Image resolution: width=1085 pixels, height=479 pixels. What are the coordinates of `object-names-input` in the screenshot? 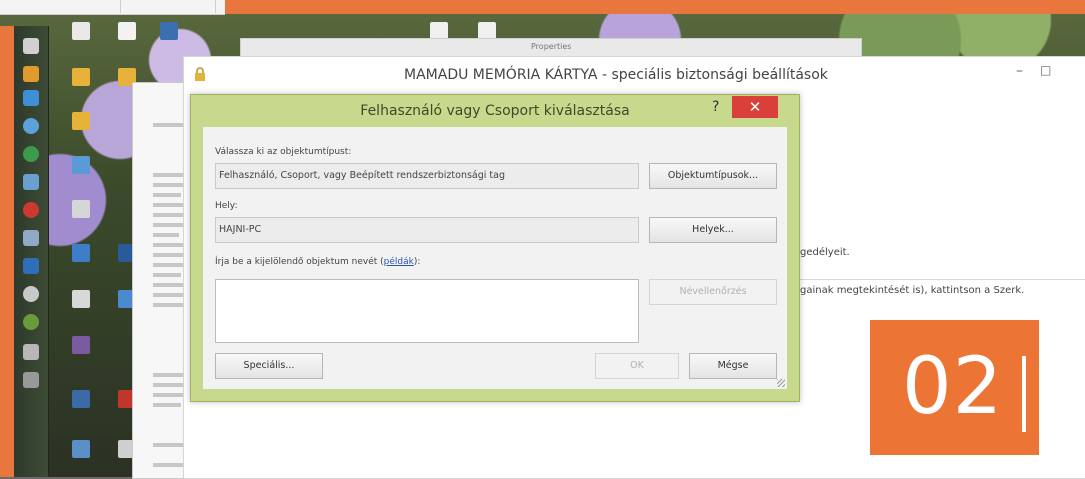 It's located at (427, 311).